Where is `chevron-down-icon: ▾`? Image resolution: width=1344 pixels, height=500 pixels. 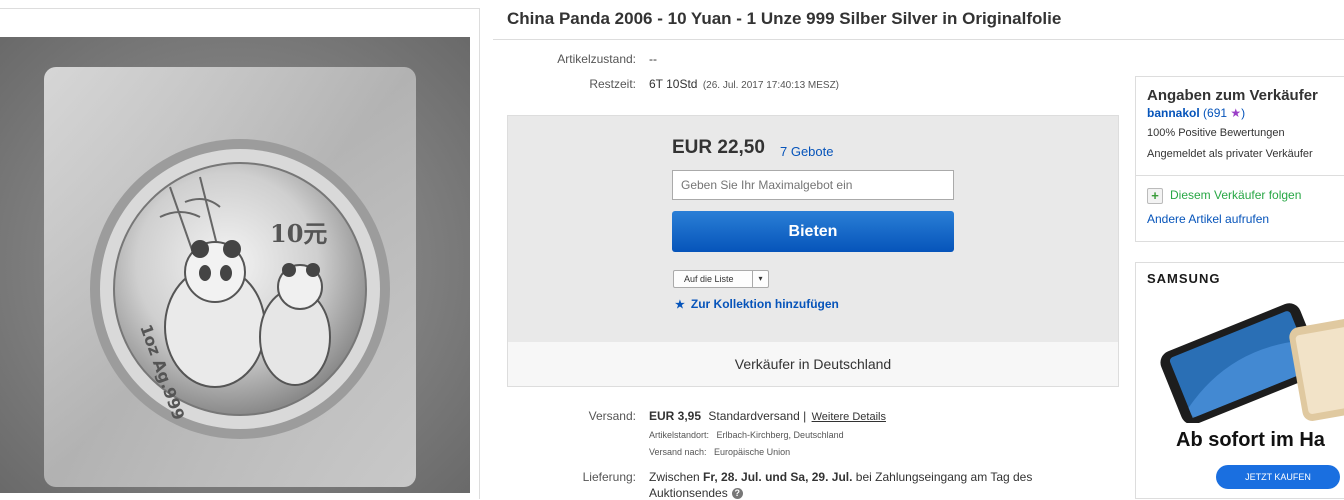 chevron-down-icon: ▾ is located at coordinates (760, 279).